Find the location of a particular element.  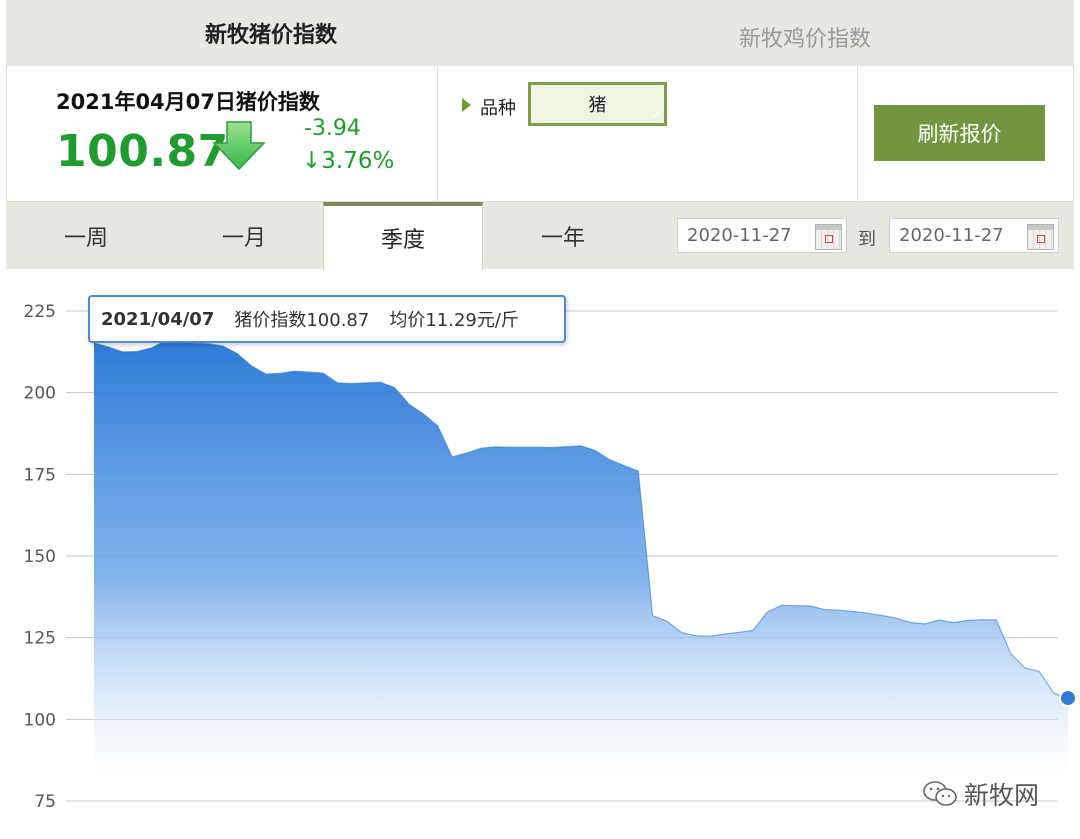

highlighted-data-point is located at coordinates (1068, 698).